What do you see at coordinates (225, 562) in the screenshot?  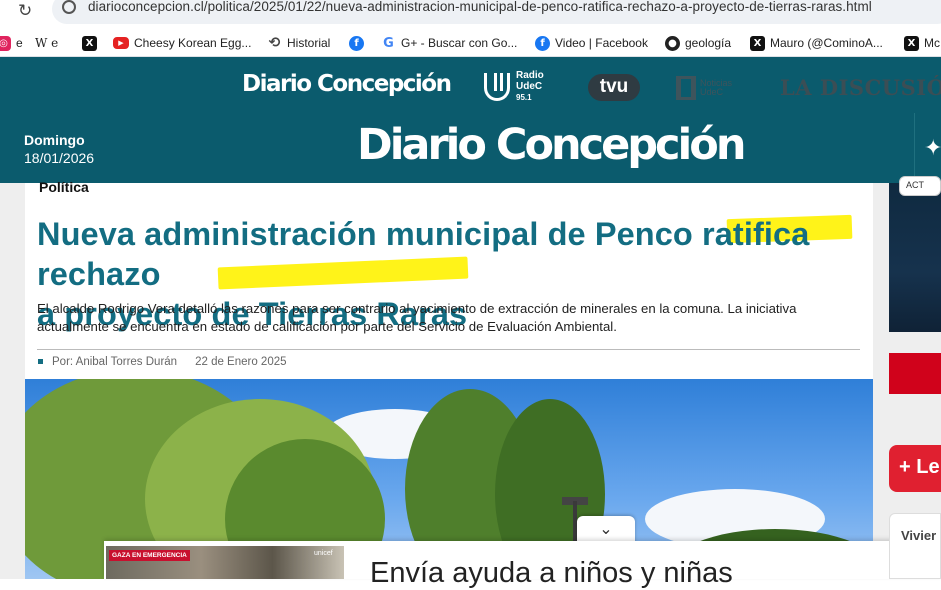 I see `ad-image: GAZA EN EMERGENCIA unicef` at bounding box center [225, 562].